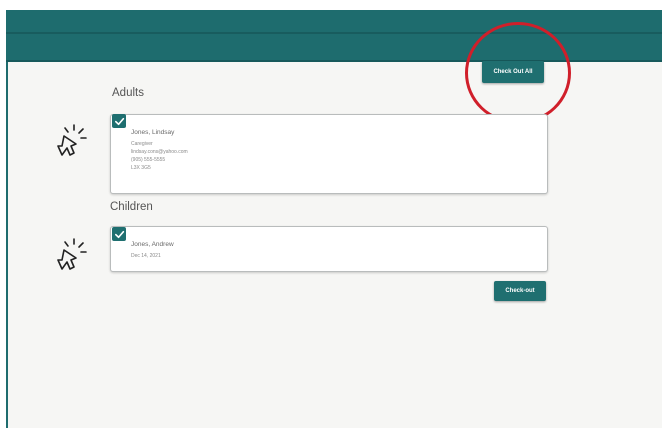 The width and height of the screenshot is (662, 428). I want to click on adult-email: lindsay.cons@yahoo.com, so click(159, 152).